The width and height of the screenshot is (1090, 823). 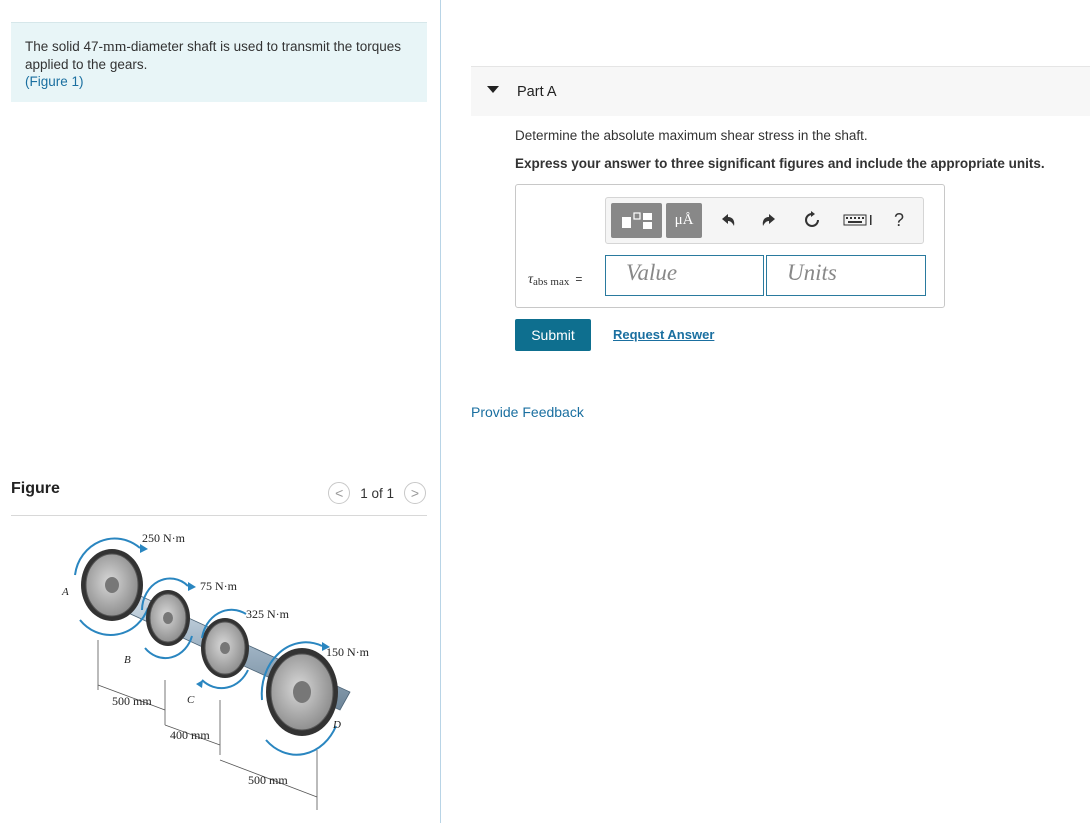 I want to click on figure-pager: < 1 of 1 >, so click(x=377, y=493).